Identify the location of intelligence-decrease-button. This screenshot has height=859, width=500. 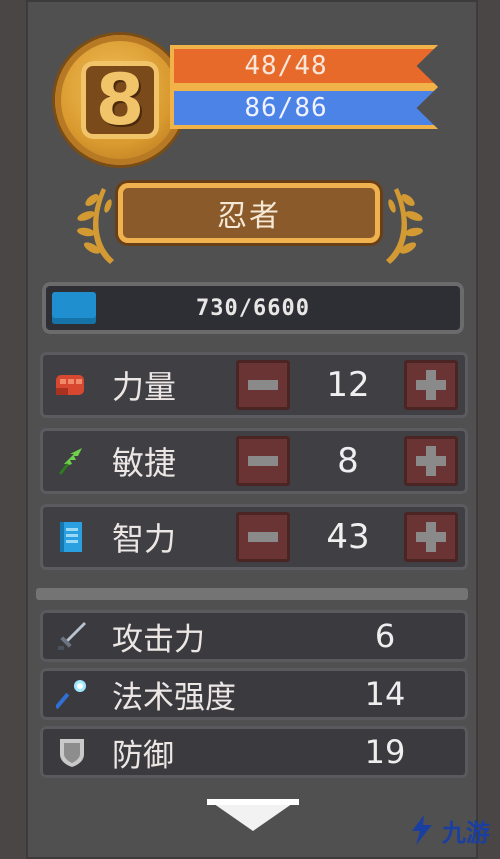
(263, 537).